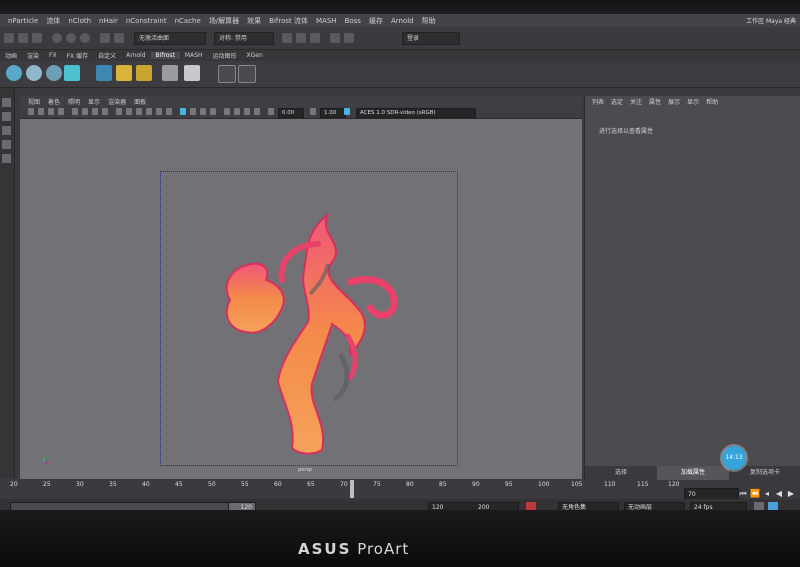  What do you see at coordinates (734, 458) in the screenshot?
I see `recording-timer-badge: 14:13` at bounding box center [734, 458].